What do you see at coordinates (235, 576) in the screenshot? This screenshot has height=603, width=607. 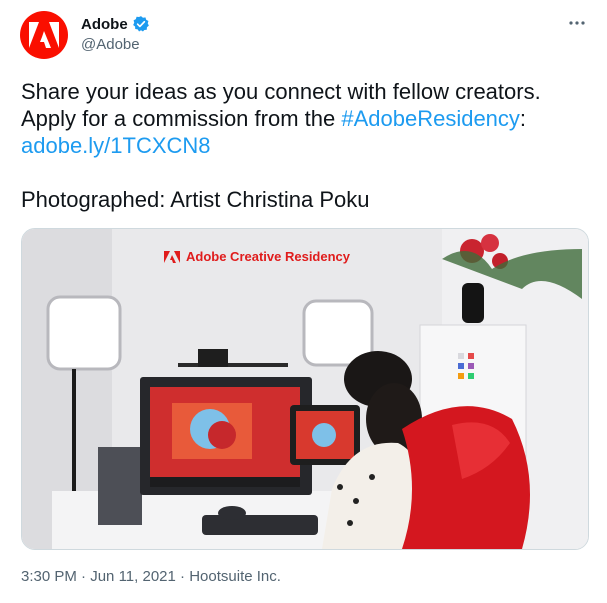 I see `tweet-source: Hootsuite Inc.` at bounding box center [235, 576].